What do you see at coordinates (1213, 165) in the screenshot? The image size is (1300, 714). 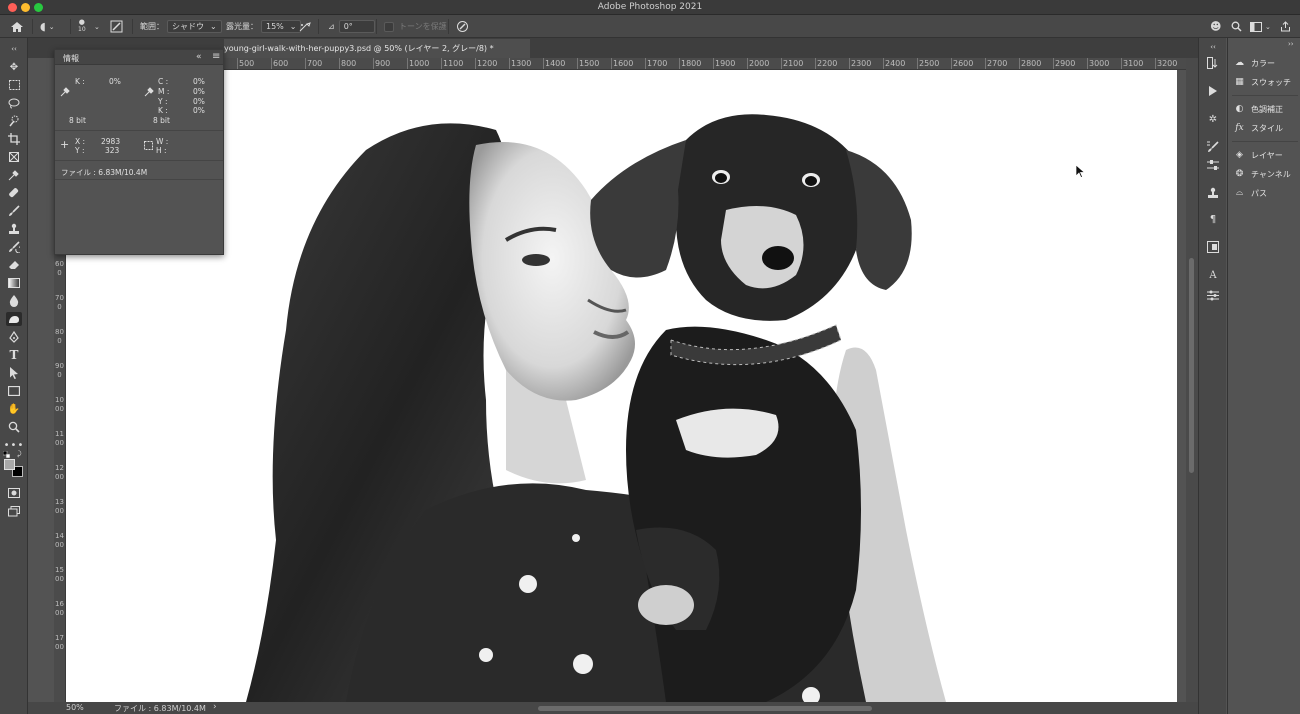 I see `properties-panel-button` at bounding box center [1213, 165].